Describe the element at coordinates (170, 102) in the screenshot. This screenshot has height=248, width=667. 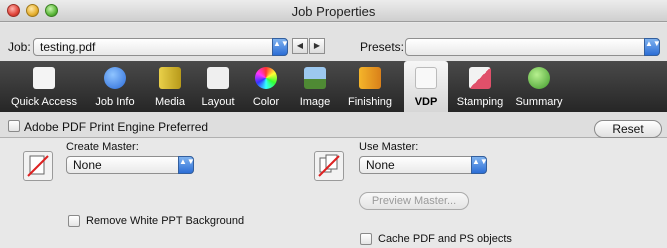
I see `tab-label: Media` at that location.